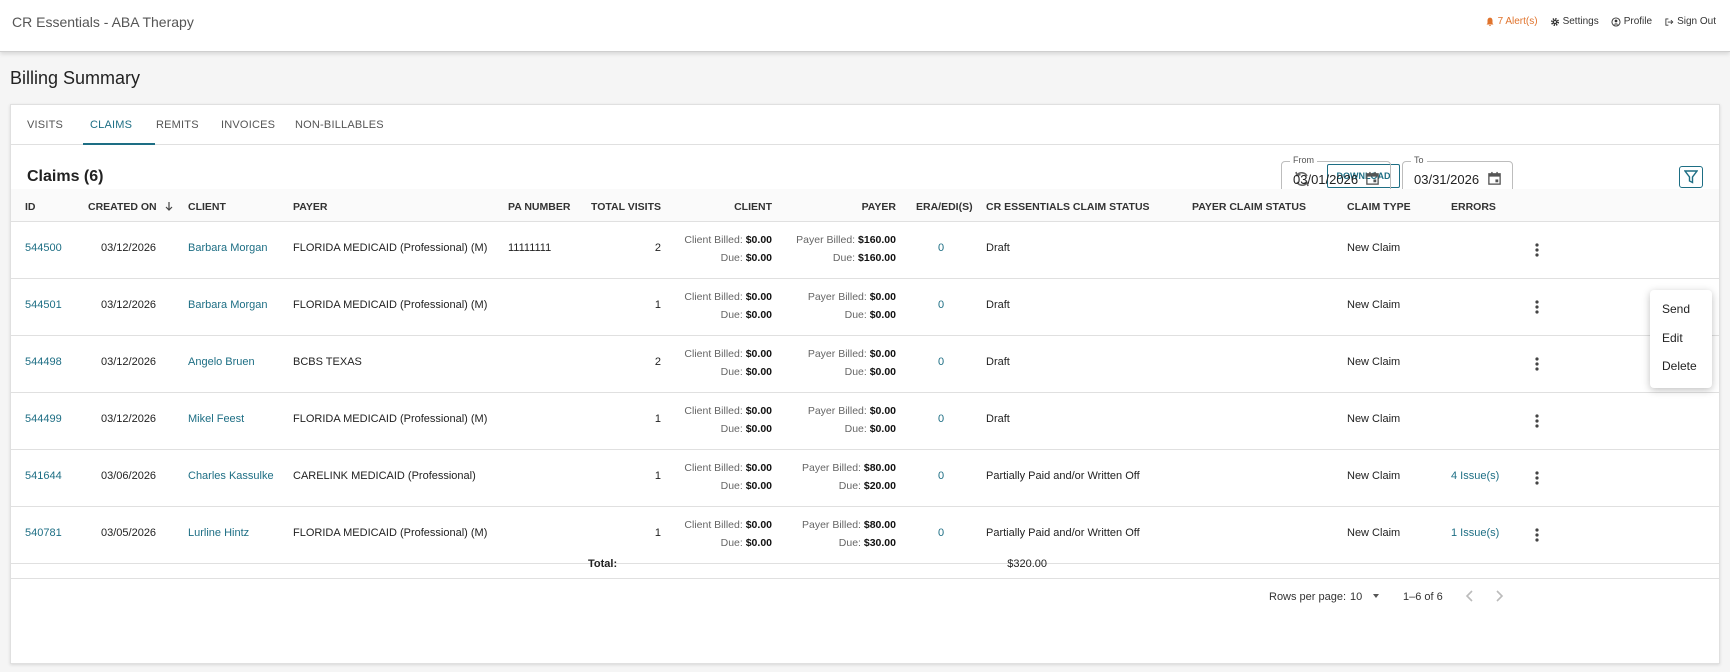 The image size is (1730, 672). I want to click on client-link: Mikel Feest, so click(216, 419).